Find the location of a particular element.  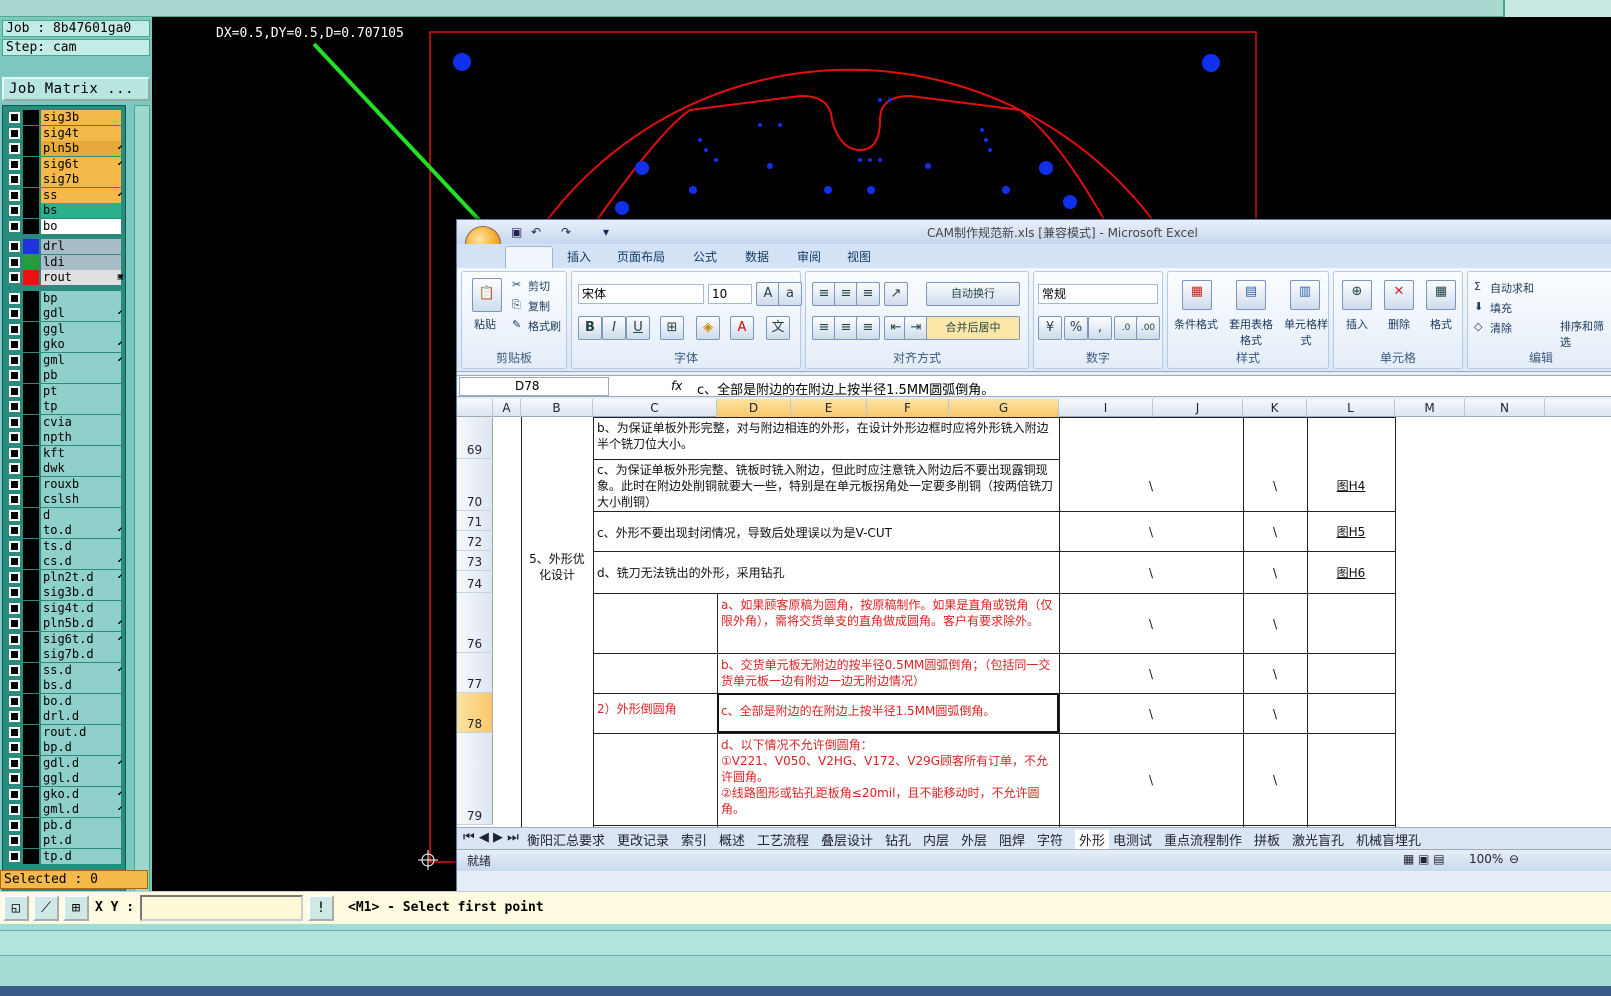

cut-button: 剪切 is located at coordinates (539, 286).